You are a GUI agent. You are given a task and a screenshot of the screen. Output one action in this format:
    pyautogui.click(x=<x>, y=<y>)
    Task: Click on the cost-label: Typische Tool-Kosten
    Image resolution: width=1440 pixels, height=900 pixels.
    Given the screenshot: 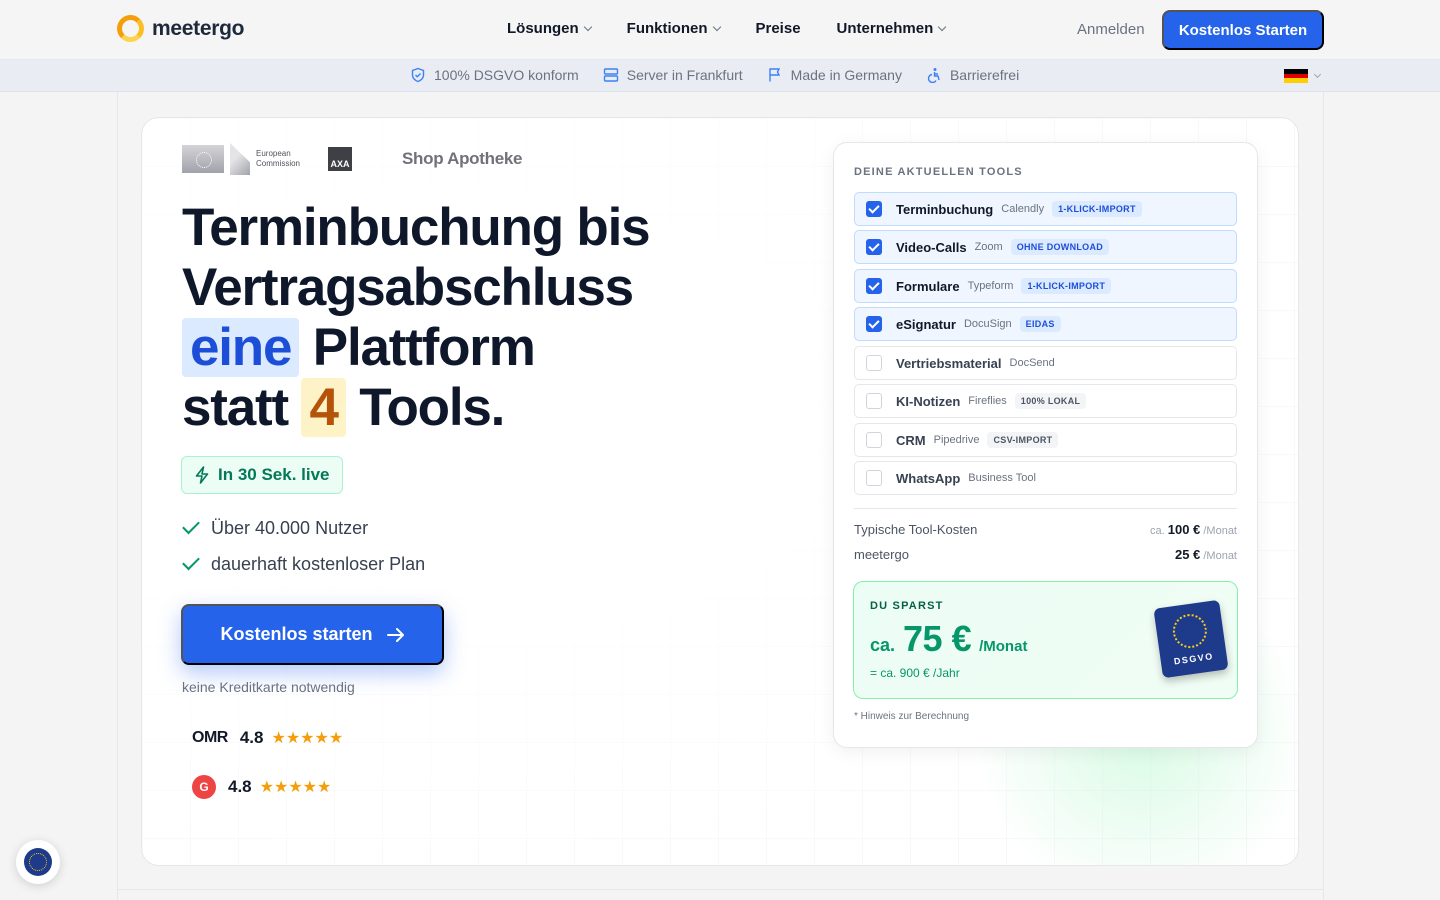 What is the action you would take?
    pyautogui.click(x=916, y=529)
    